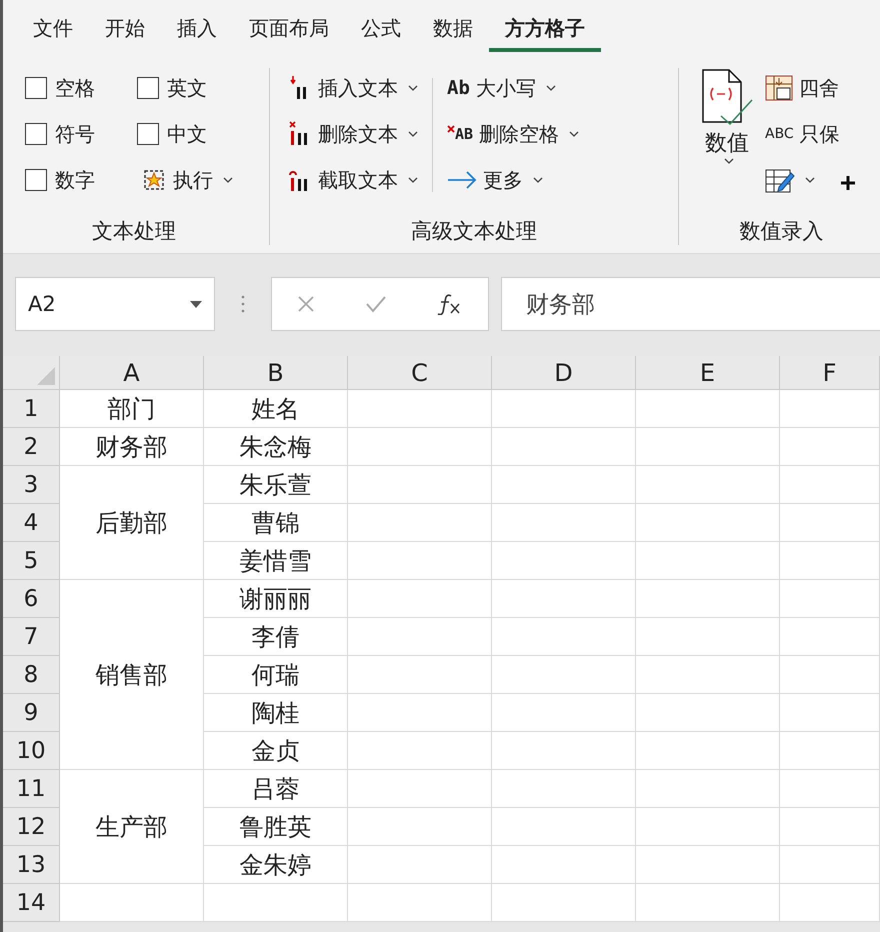  What do you see at coordinates (276, 561) in the screenshot?
I see `table-cell: 姜惜雪` at bounding box center [276, 561].